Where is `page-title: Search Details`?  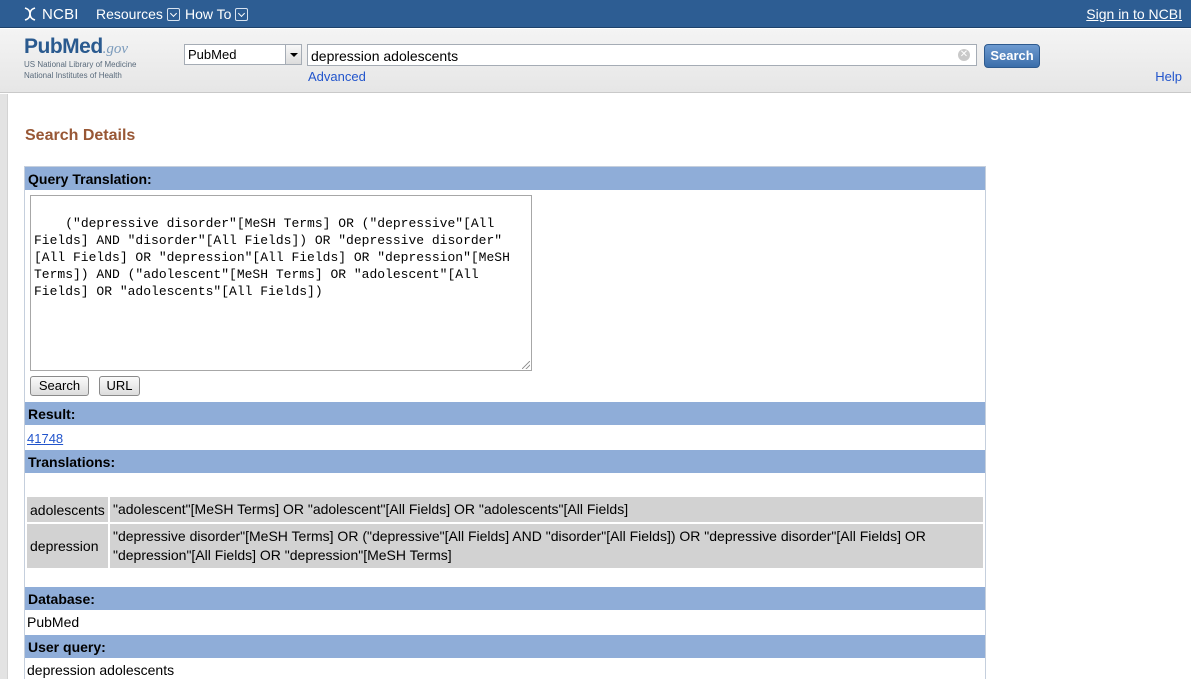 page-title: Search Details is located at coordinates (80, 135).